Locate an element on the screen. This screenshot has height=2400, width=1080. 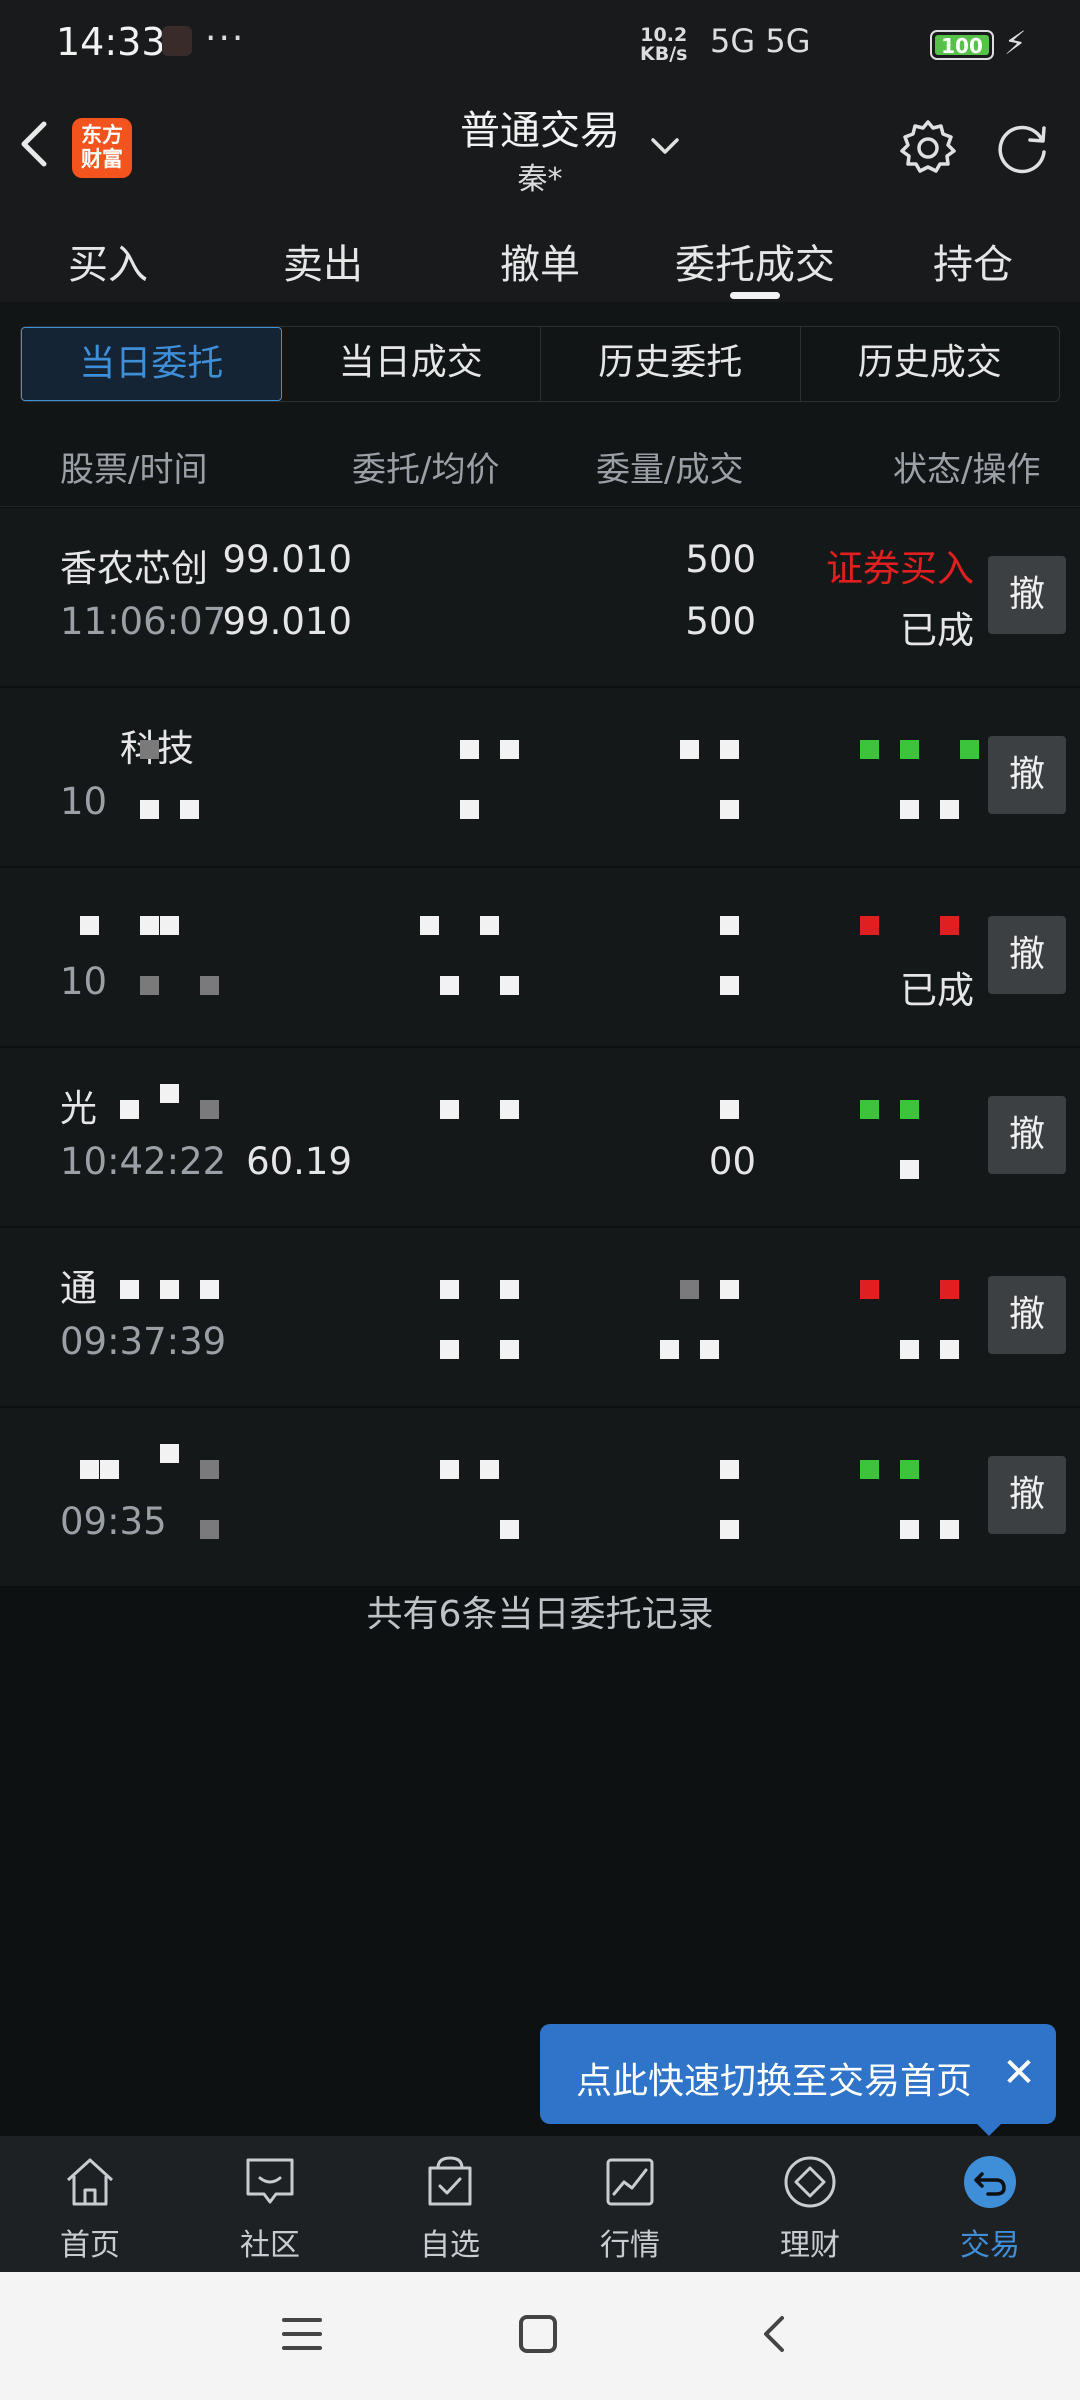
order-time: 10 is located at coordinates (84, 801).